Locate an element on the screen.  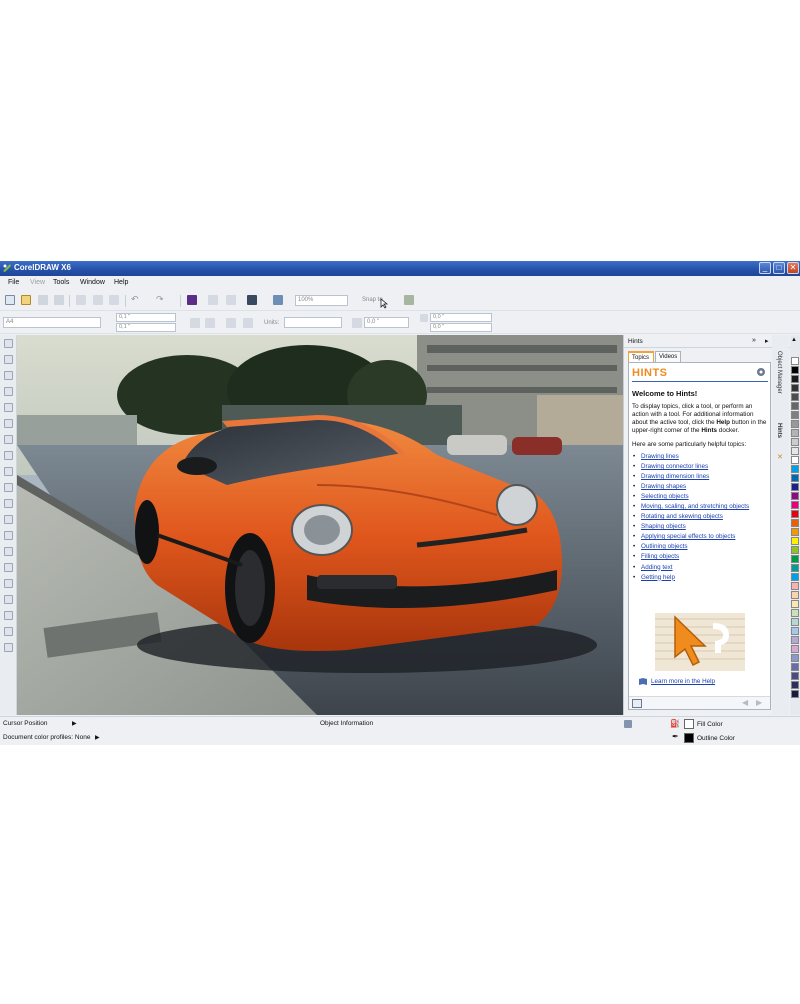
zoom-level-field: 100% is located at coordinates (321, 300).